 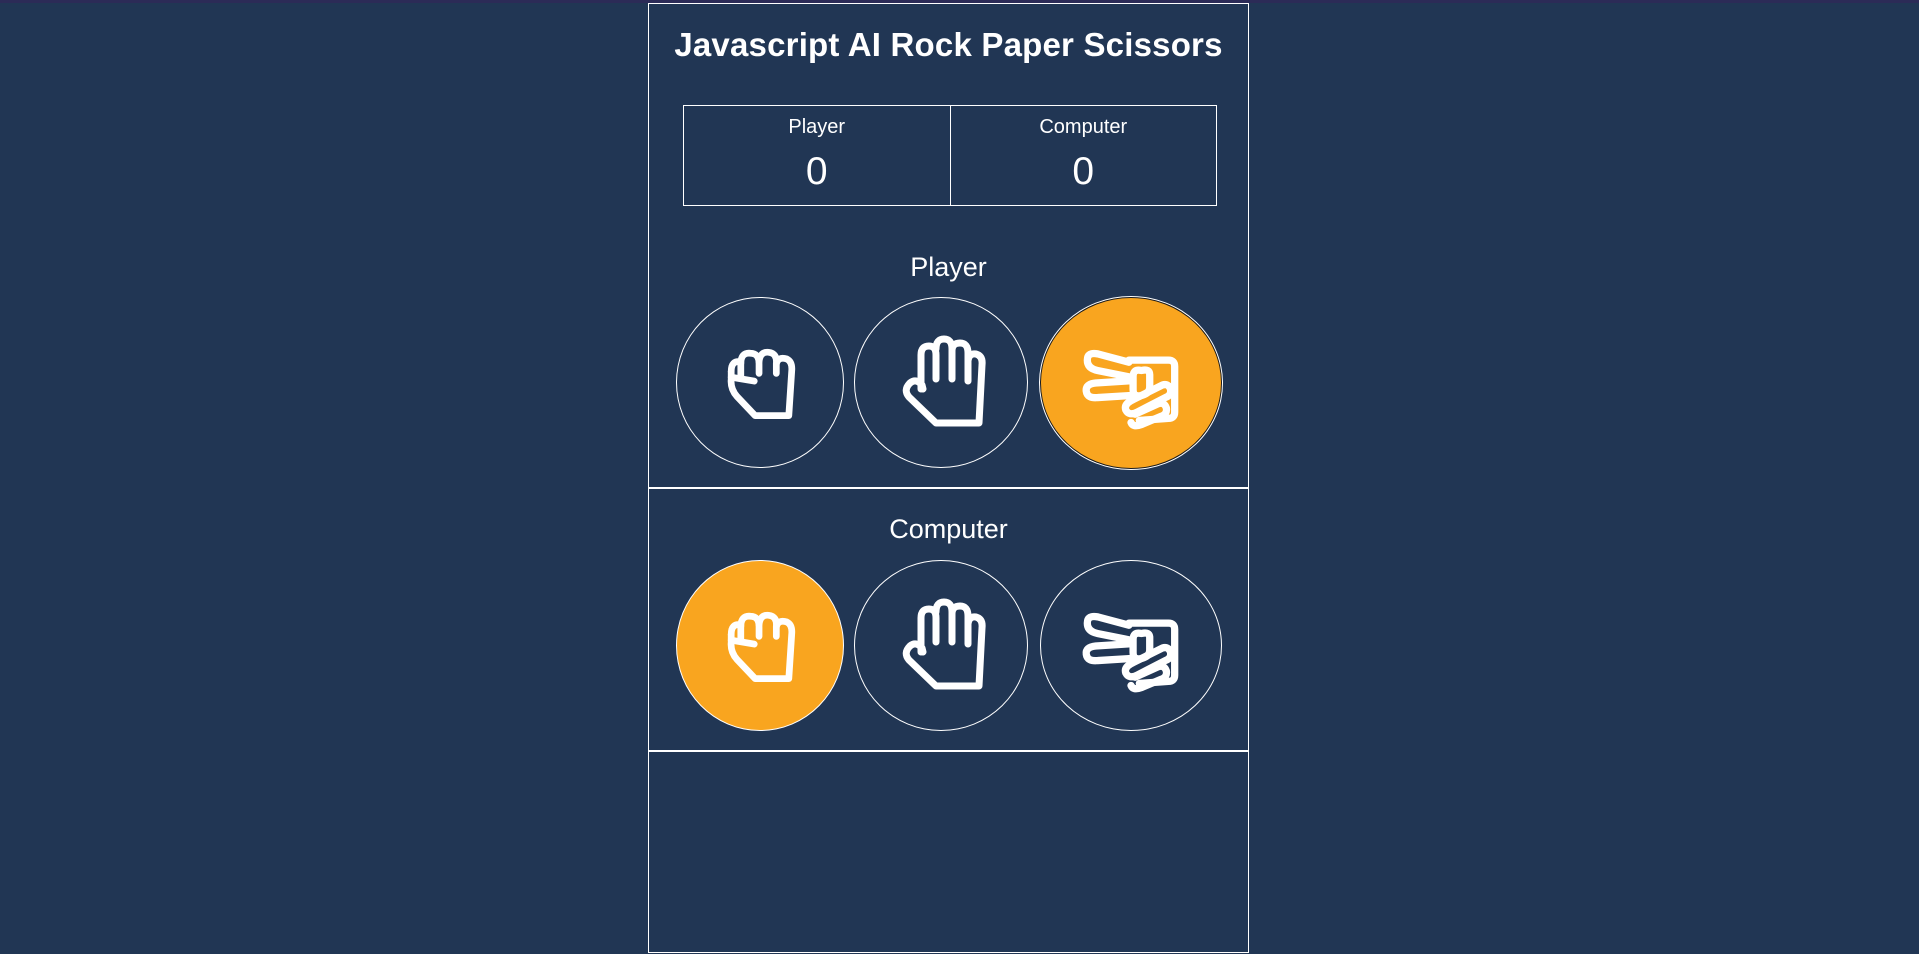 I want to click on computer-paper-button, so click(x=941, y=645).